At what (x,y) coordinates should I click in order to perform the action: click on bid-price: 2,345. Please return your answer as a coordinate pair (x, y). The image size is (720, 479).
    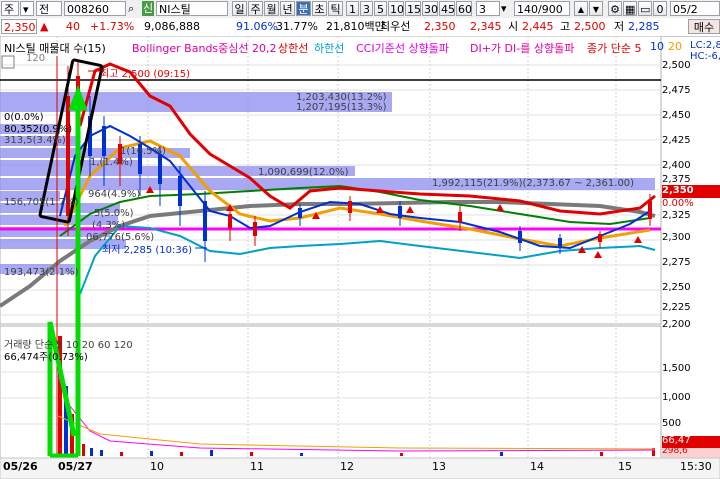
    Looking at the image, I should click on (486, 26).